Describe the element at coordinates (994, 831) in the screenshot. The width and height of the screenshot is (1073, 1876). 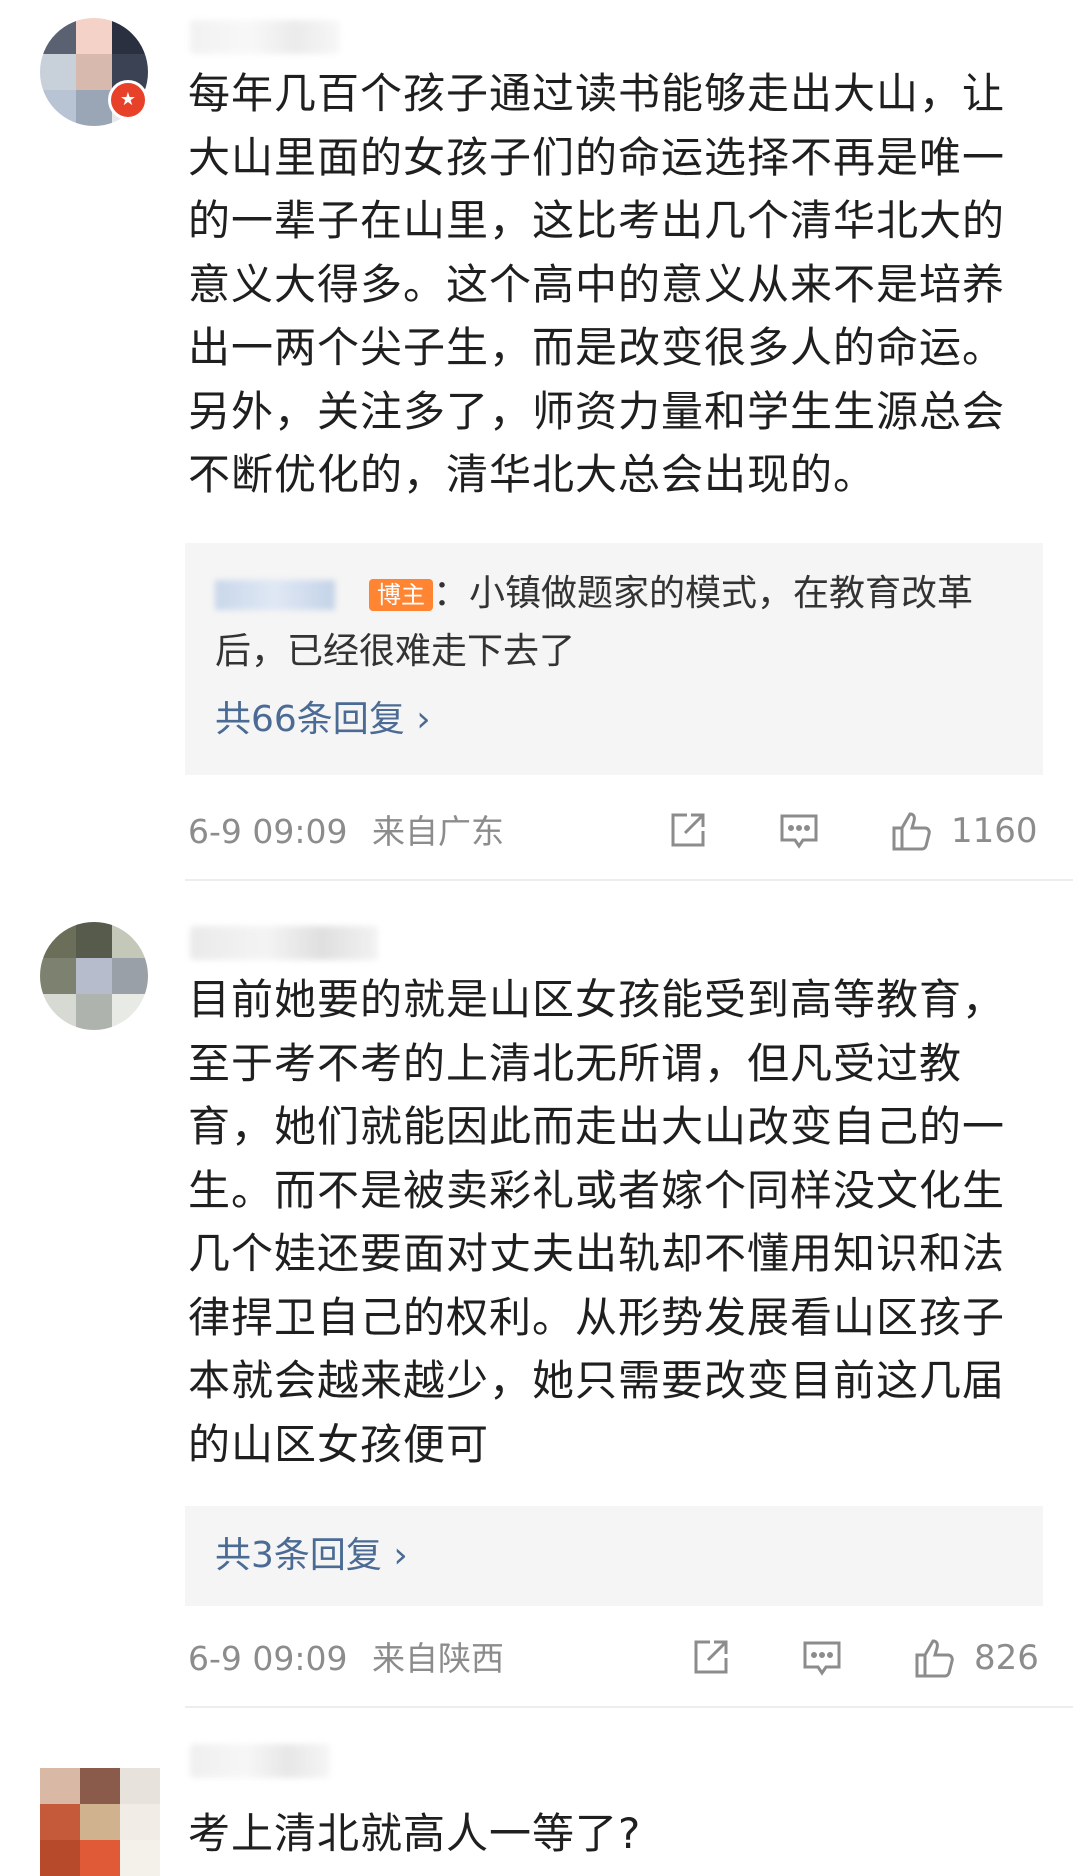
I see `like-count: 1160` at that location.